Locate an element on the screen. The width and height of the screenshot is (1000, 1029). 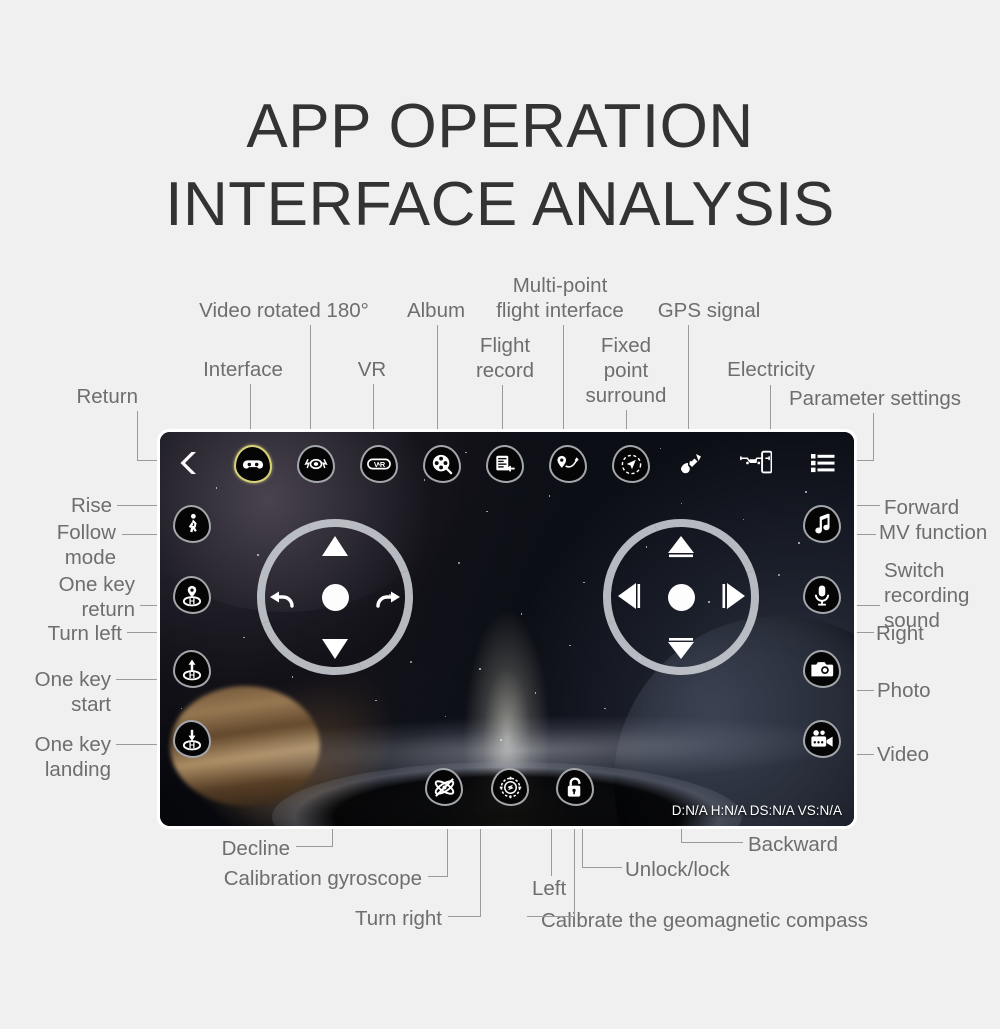
label-left: Left is located at coordinates (549, 888).